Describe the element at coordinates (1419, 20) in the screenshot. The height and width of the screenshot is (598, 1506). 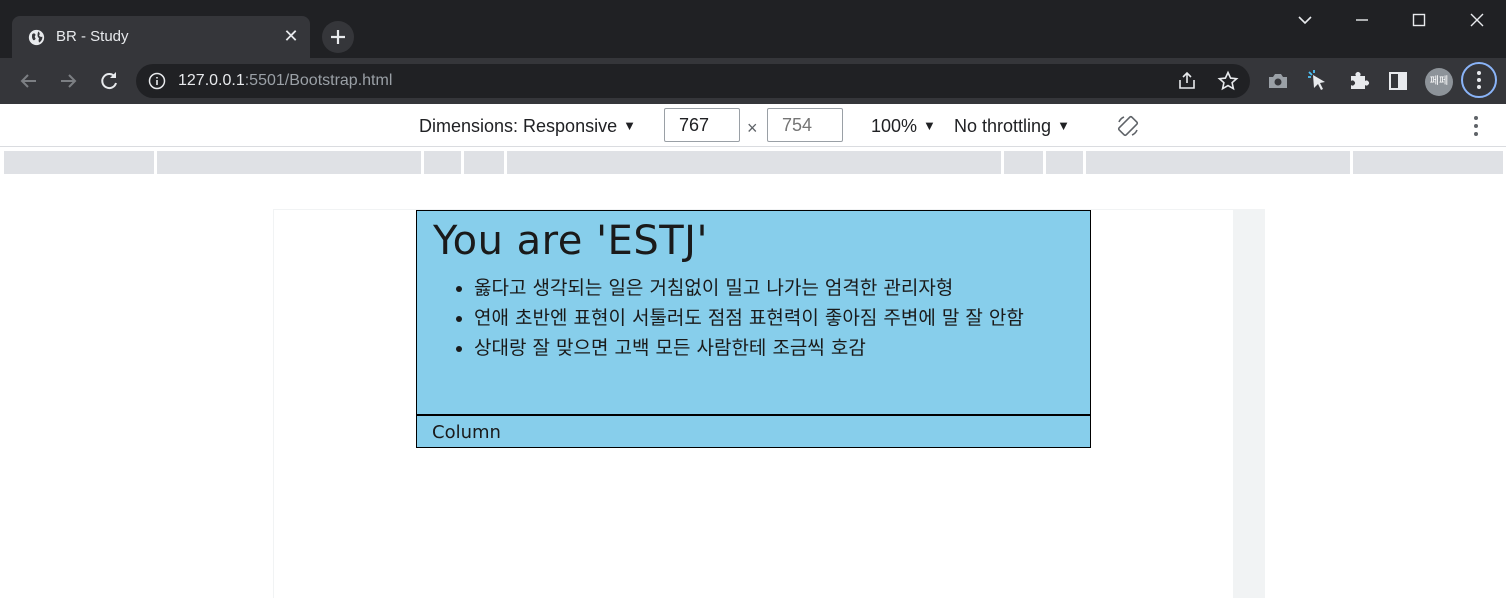
I see `maximize-icon` at that location.